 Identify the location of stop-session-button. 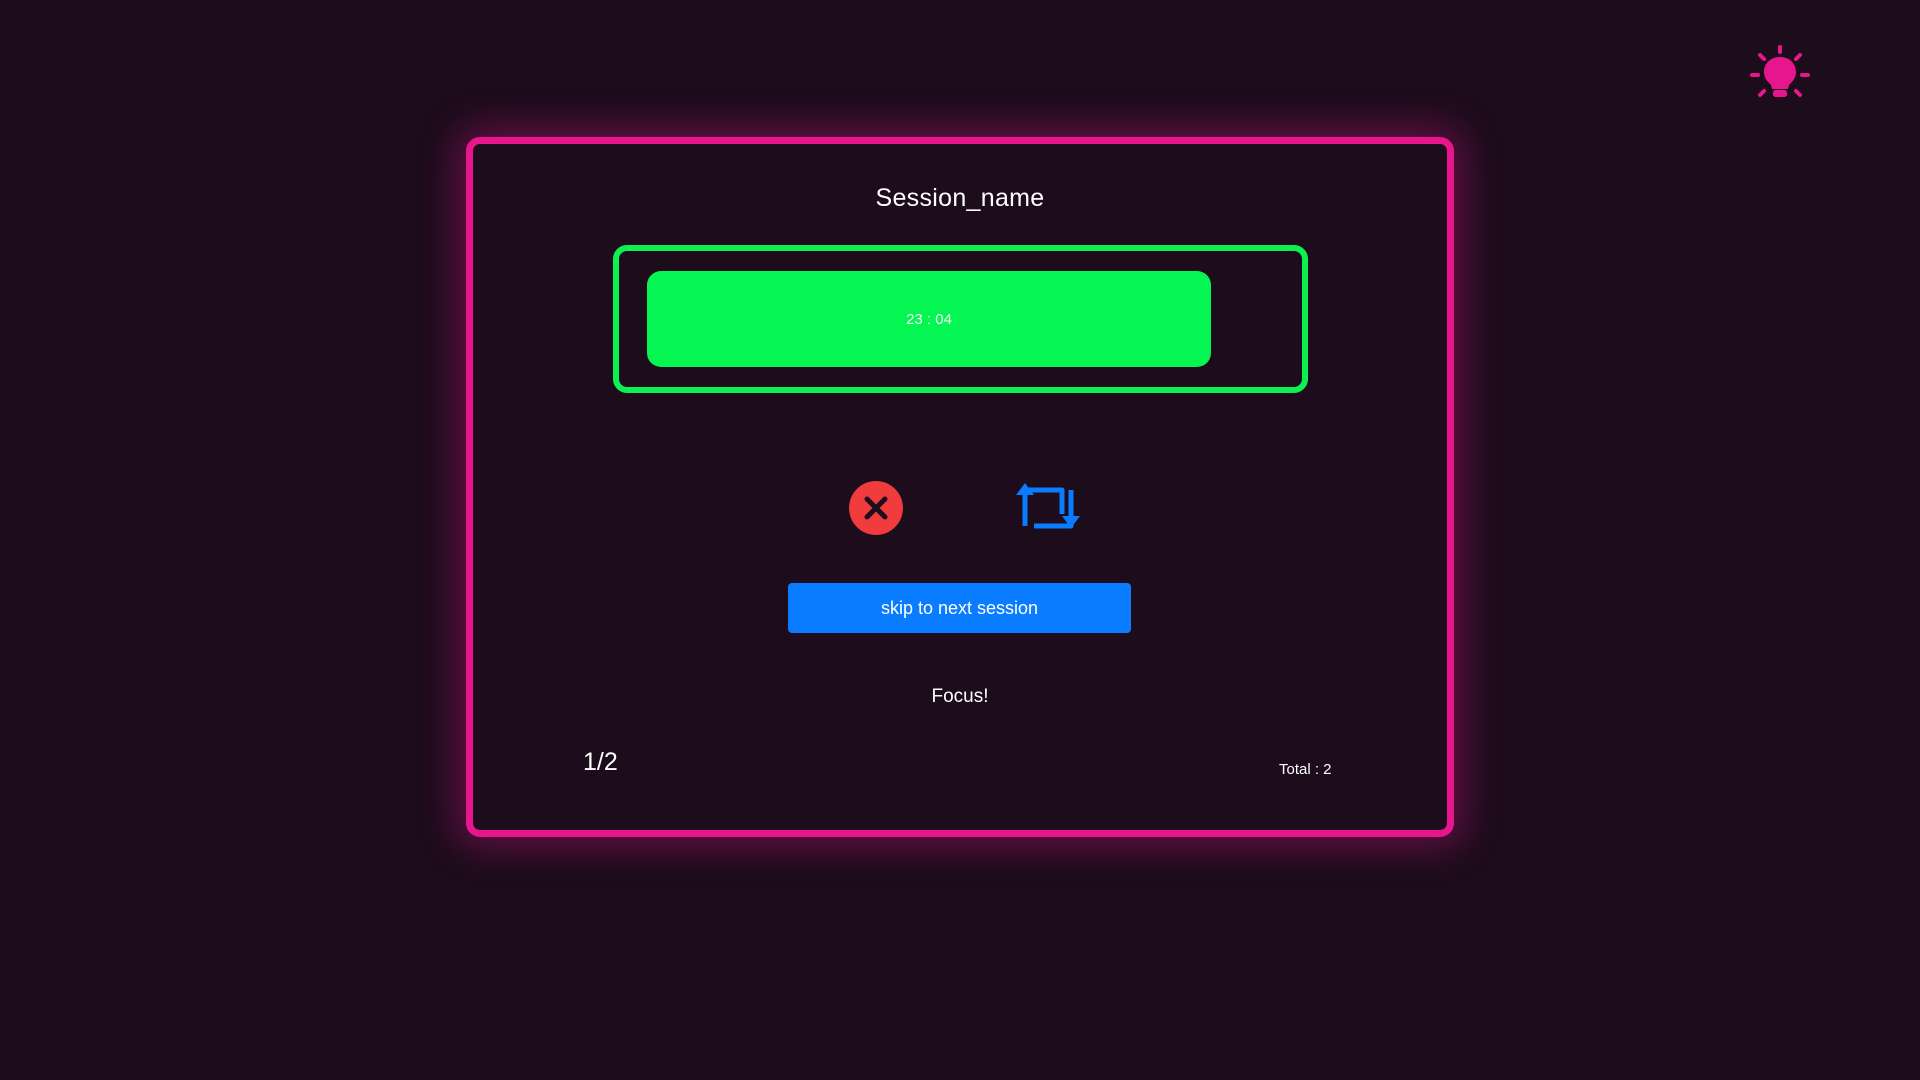
(876, 508).